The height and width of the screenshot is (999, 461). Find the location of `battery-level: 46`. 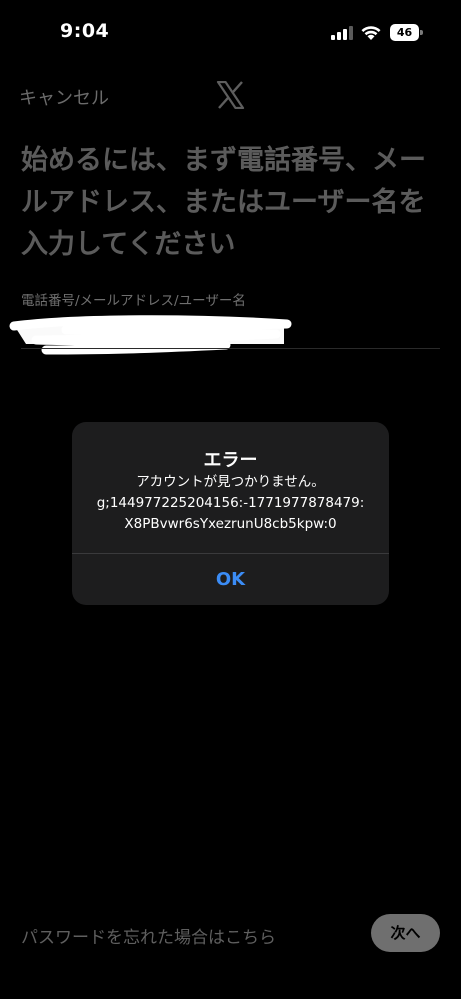

battery-level: 46 is located at coordinates (404, 32).